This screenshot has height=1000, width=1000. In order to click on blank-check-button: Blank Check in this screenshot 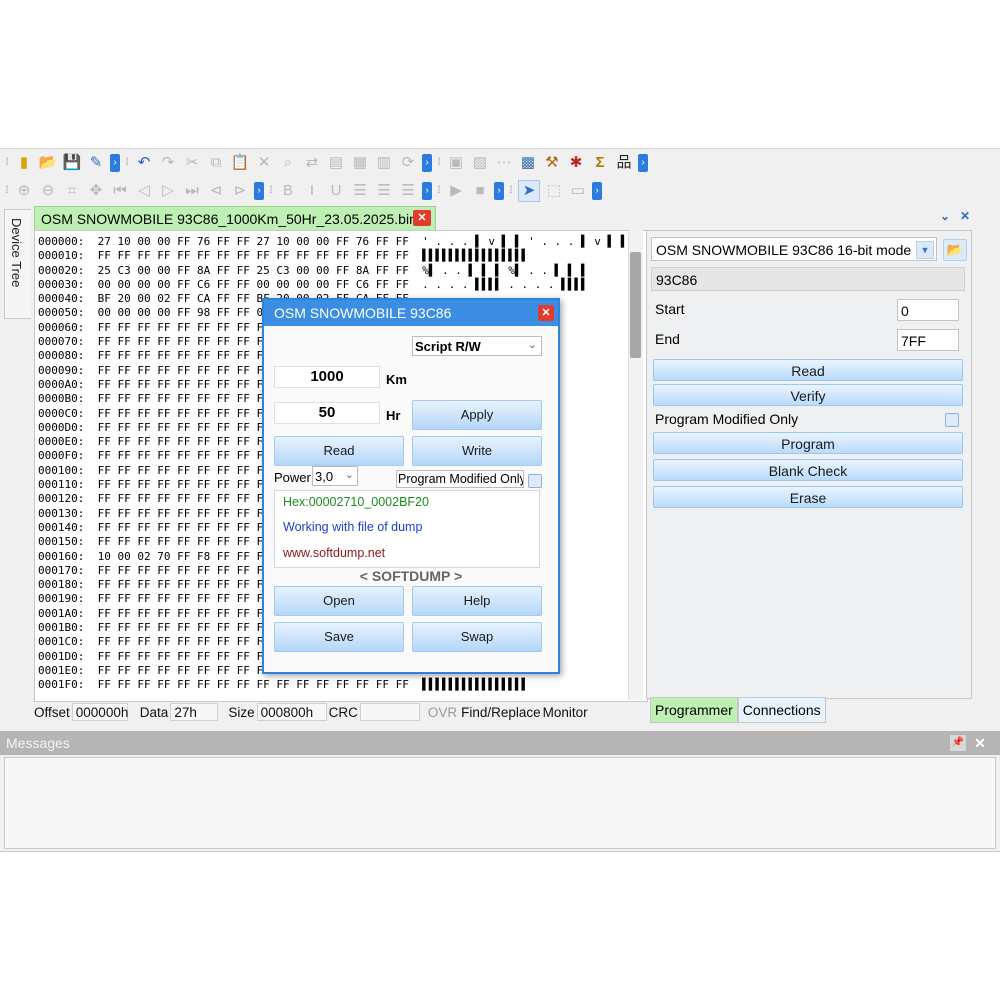, I will do `click(808, 470)`.